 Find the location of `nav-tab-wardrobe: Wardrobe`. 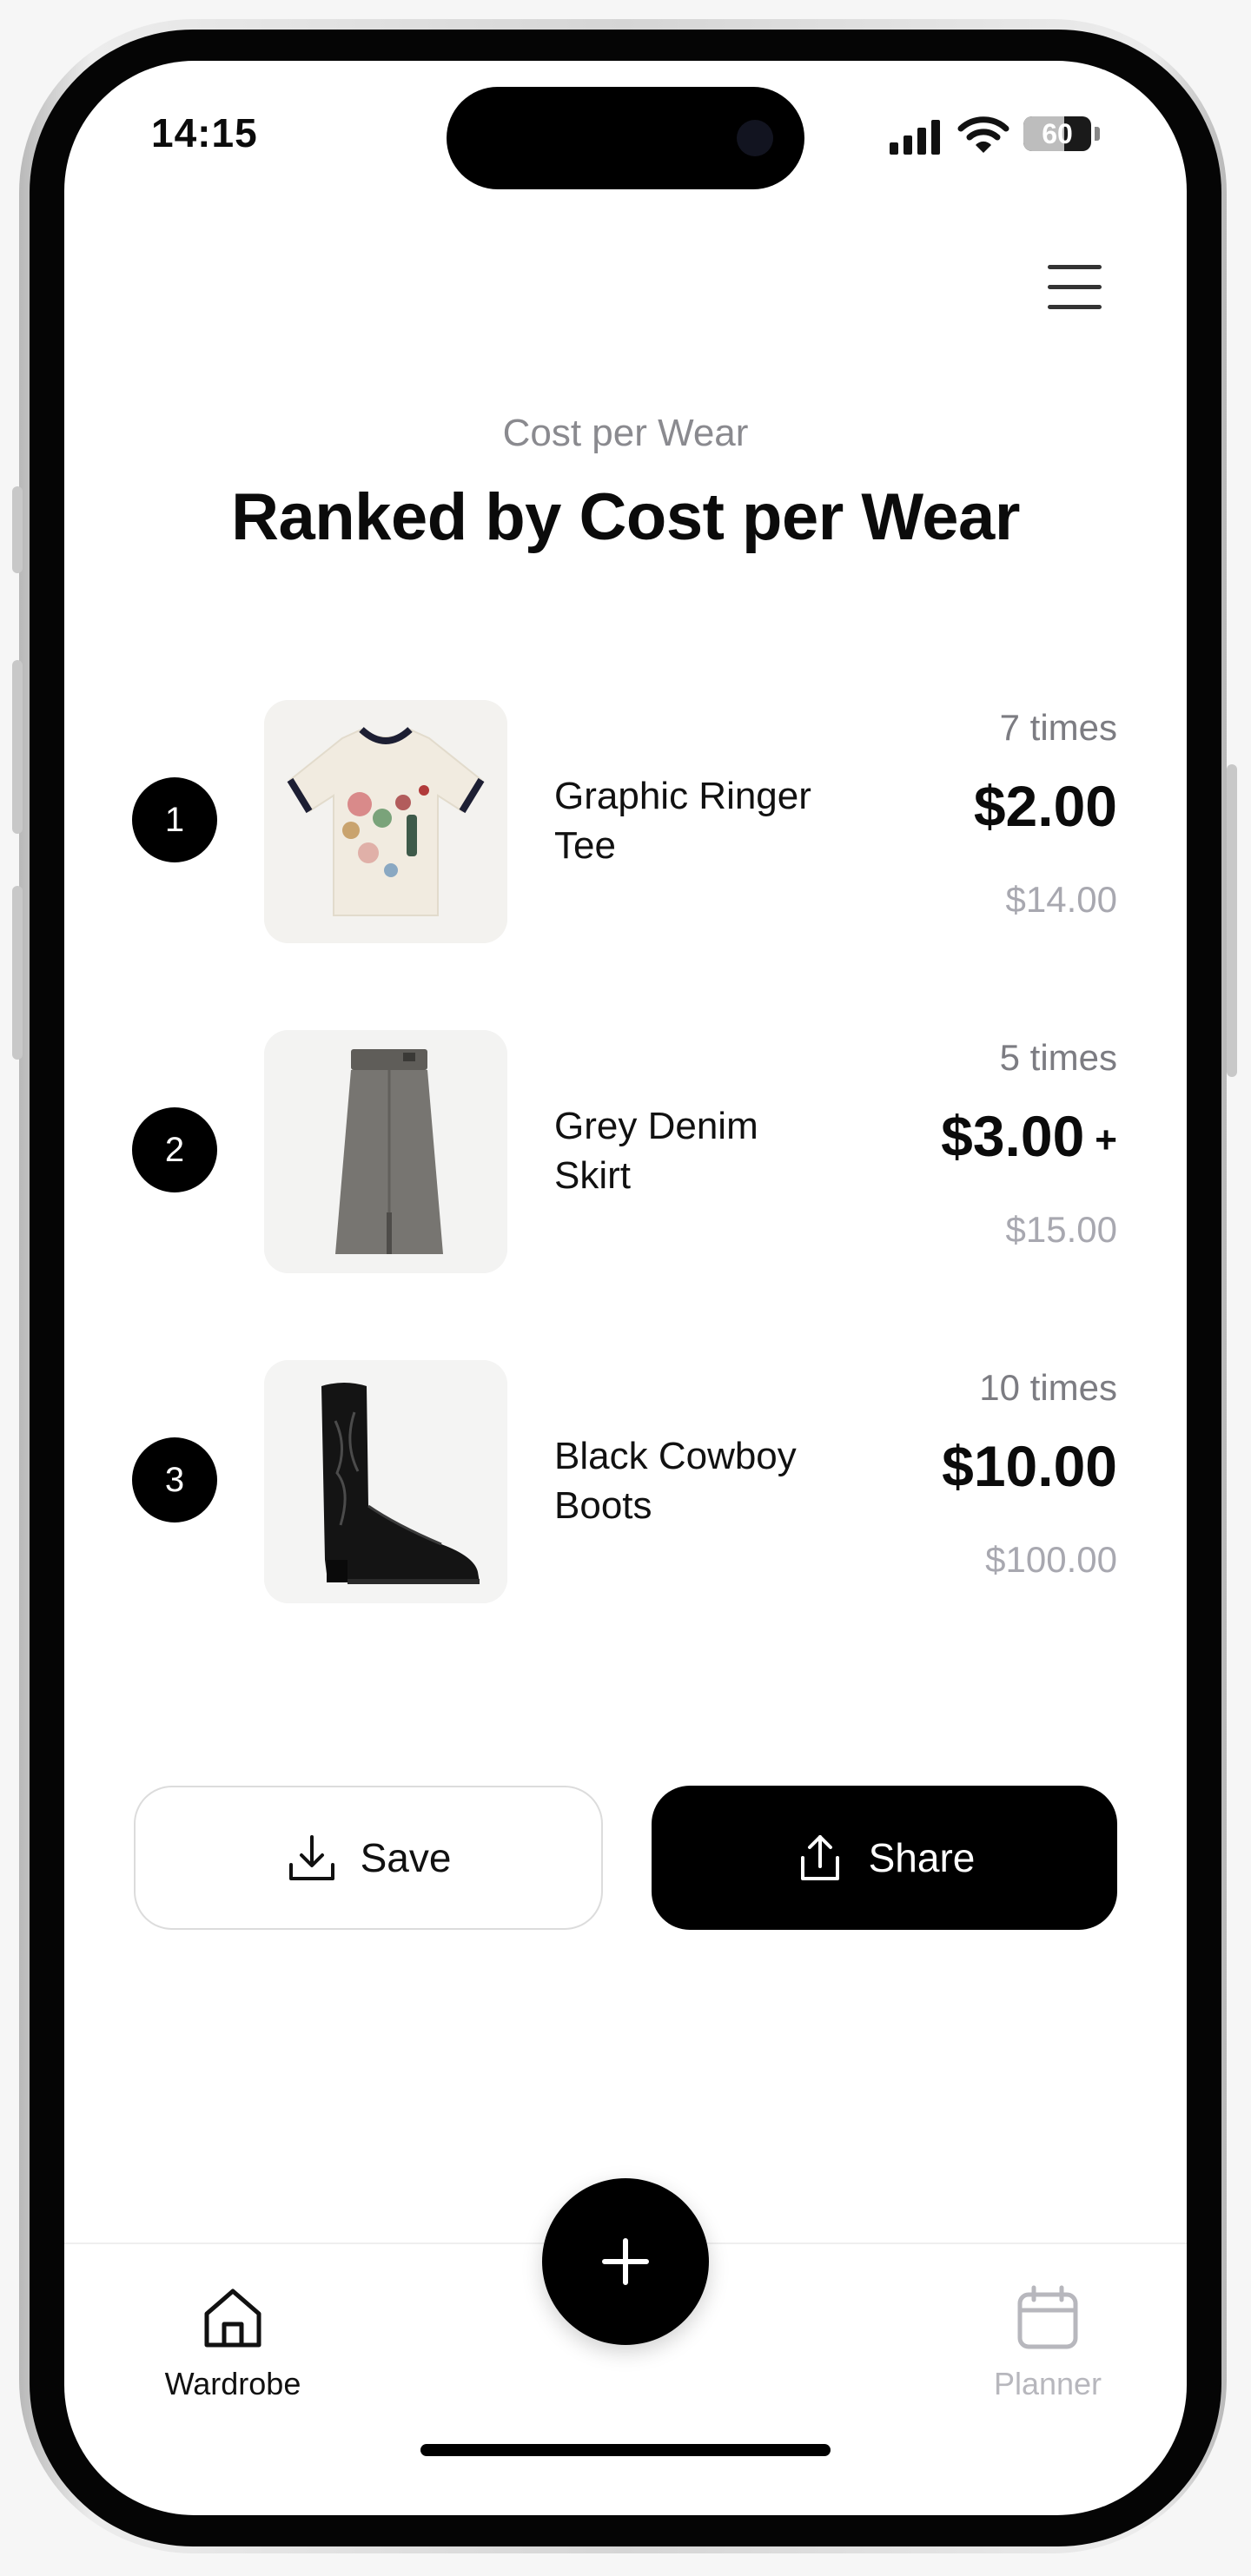

nav-tab-wardrobe: Wardrobe is located at coordinates (233, 2343).